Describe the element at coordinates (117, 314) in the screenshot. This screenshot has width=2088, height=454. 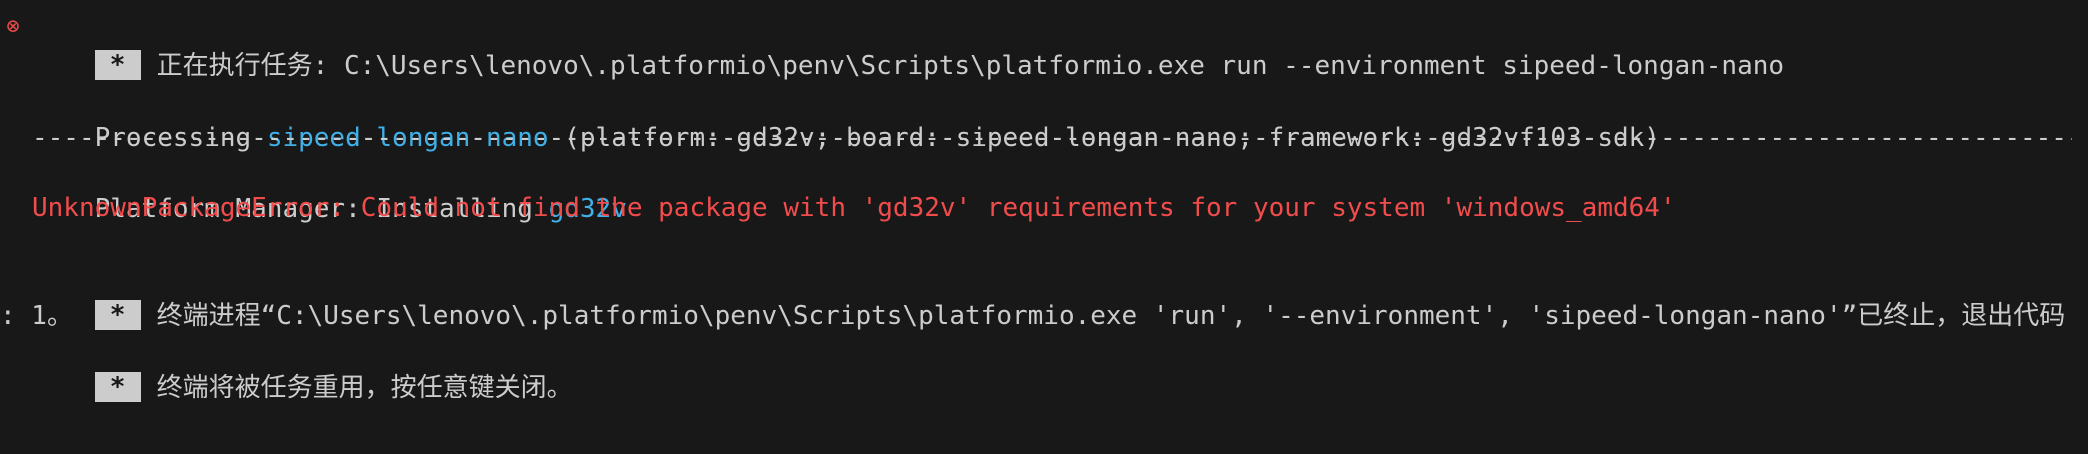
I see `terminated-badge: *` at that location.